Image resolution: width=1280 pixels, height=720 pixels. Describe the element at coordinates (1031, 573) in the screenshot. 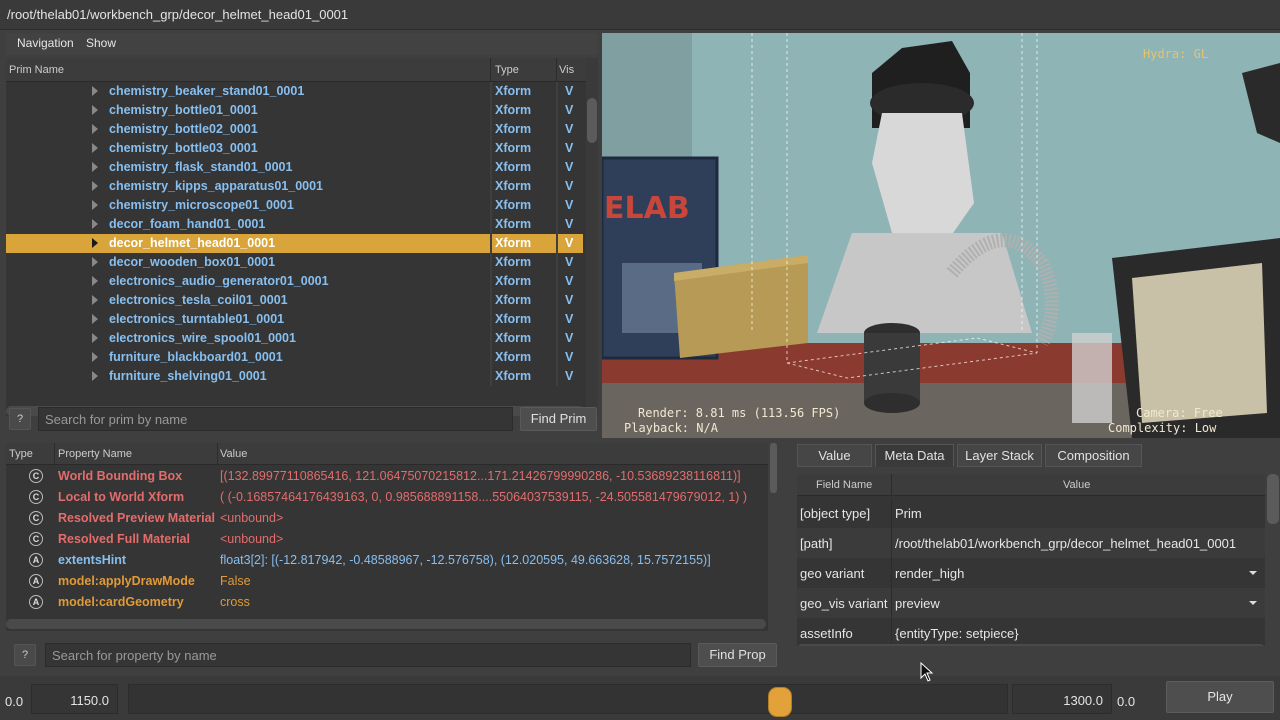

I see `metadata-row: geo variant render_high` at that location.